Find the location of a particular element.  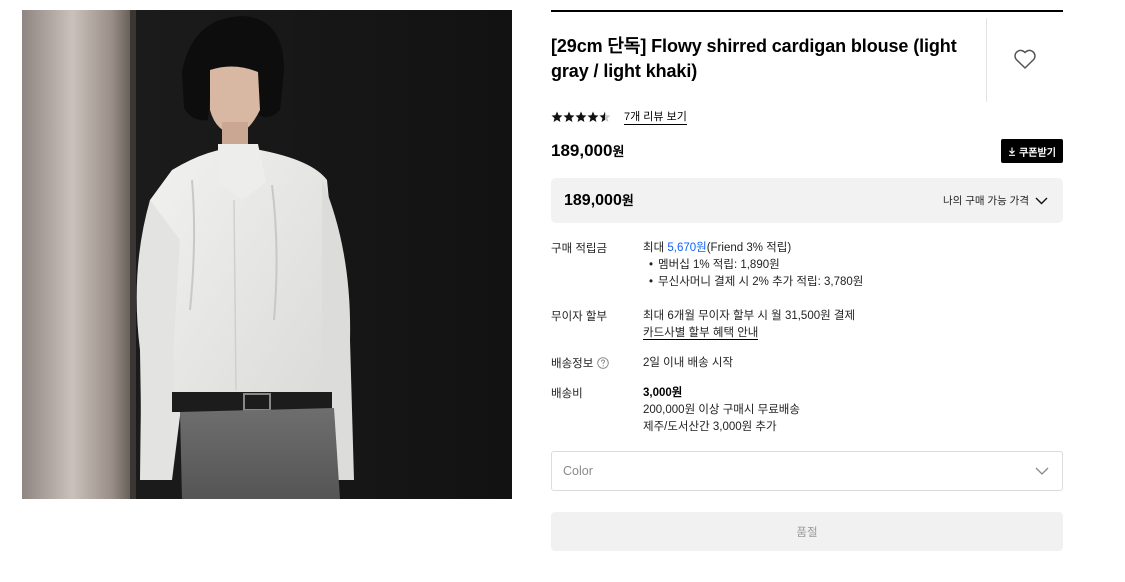

shipping-label: 배송정보 is located at coordinates (572, 364).